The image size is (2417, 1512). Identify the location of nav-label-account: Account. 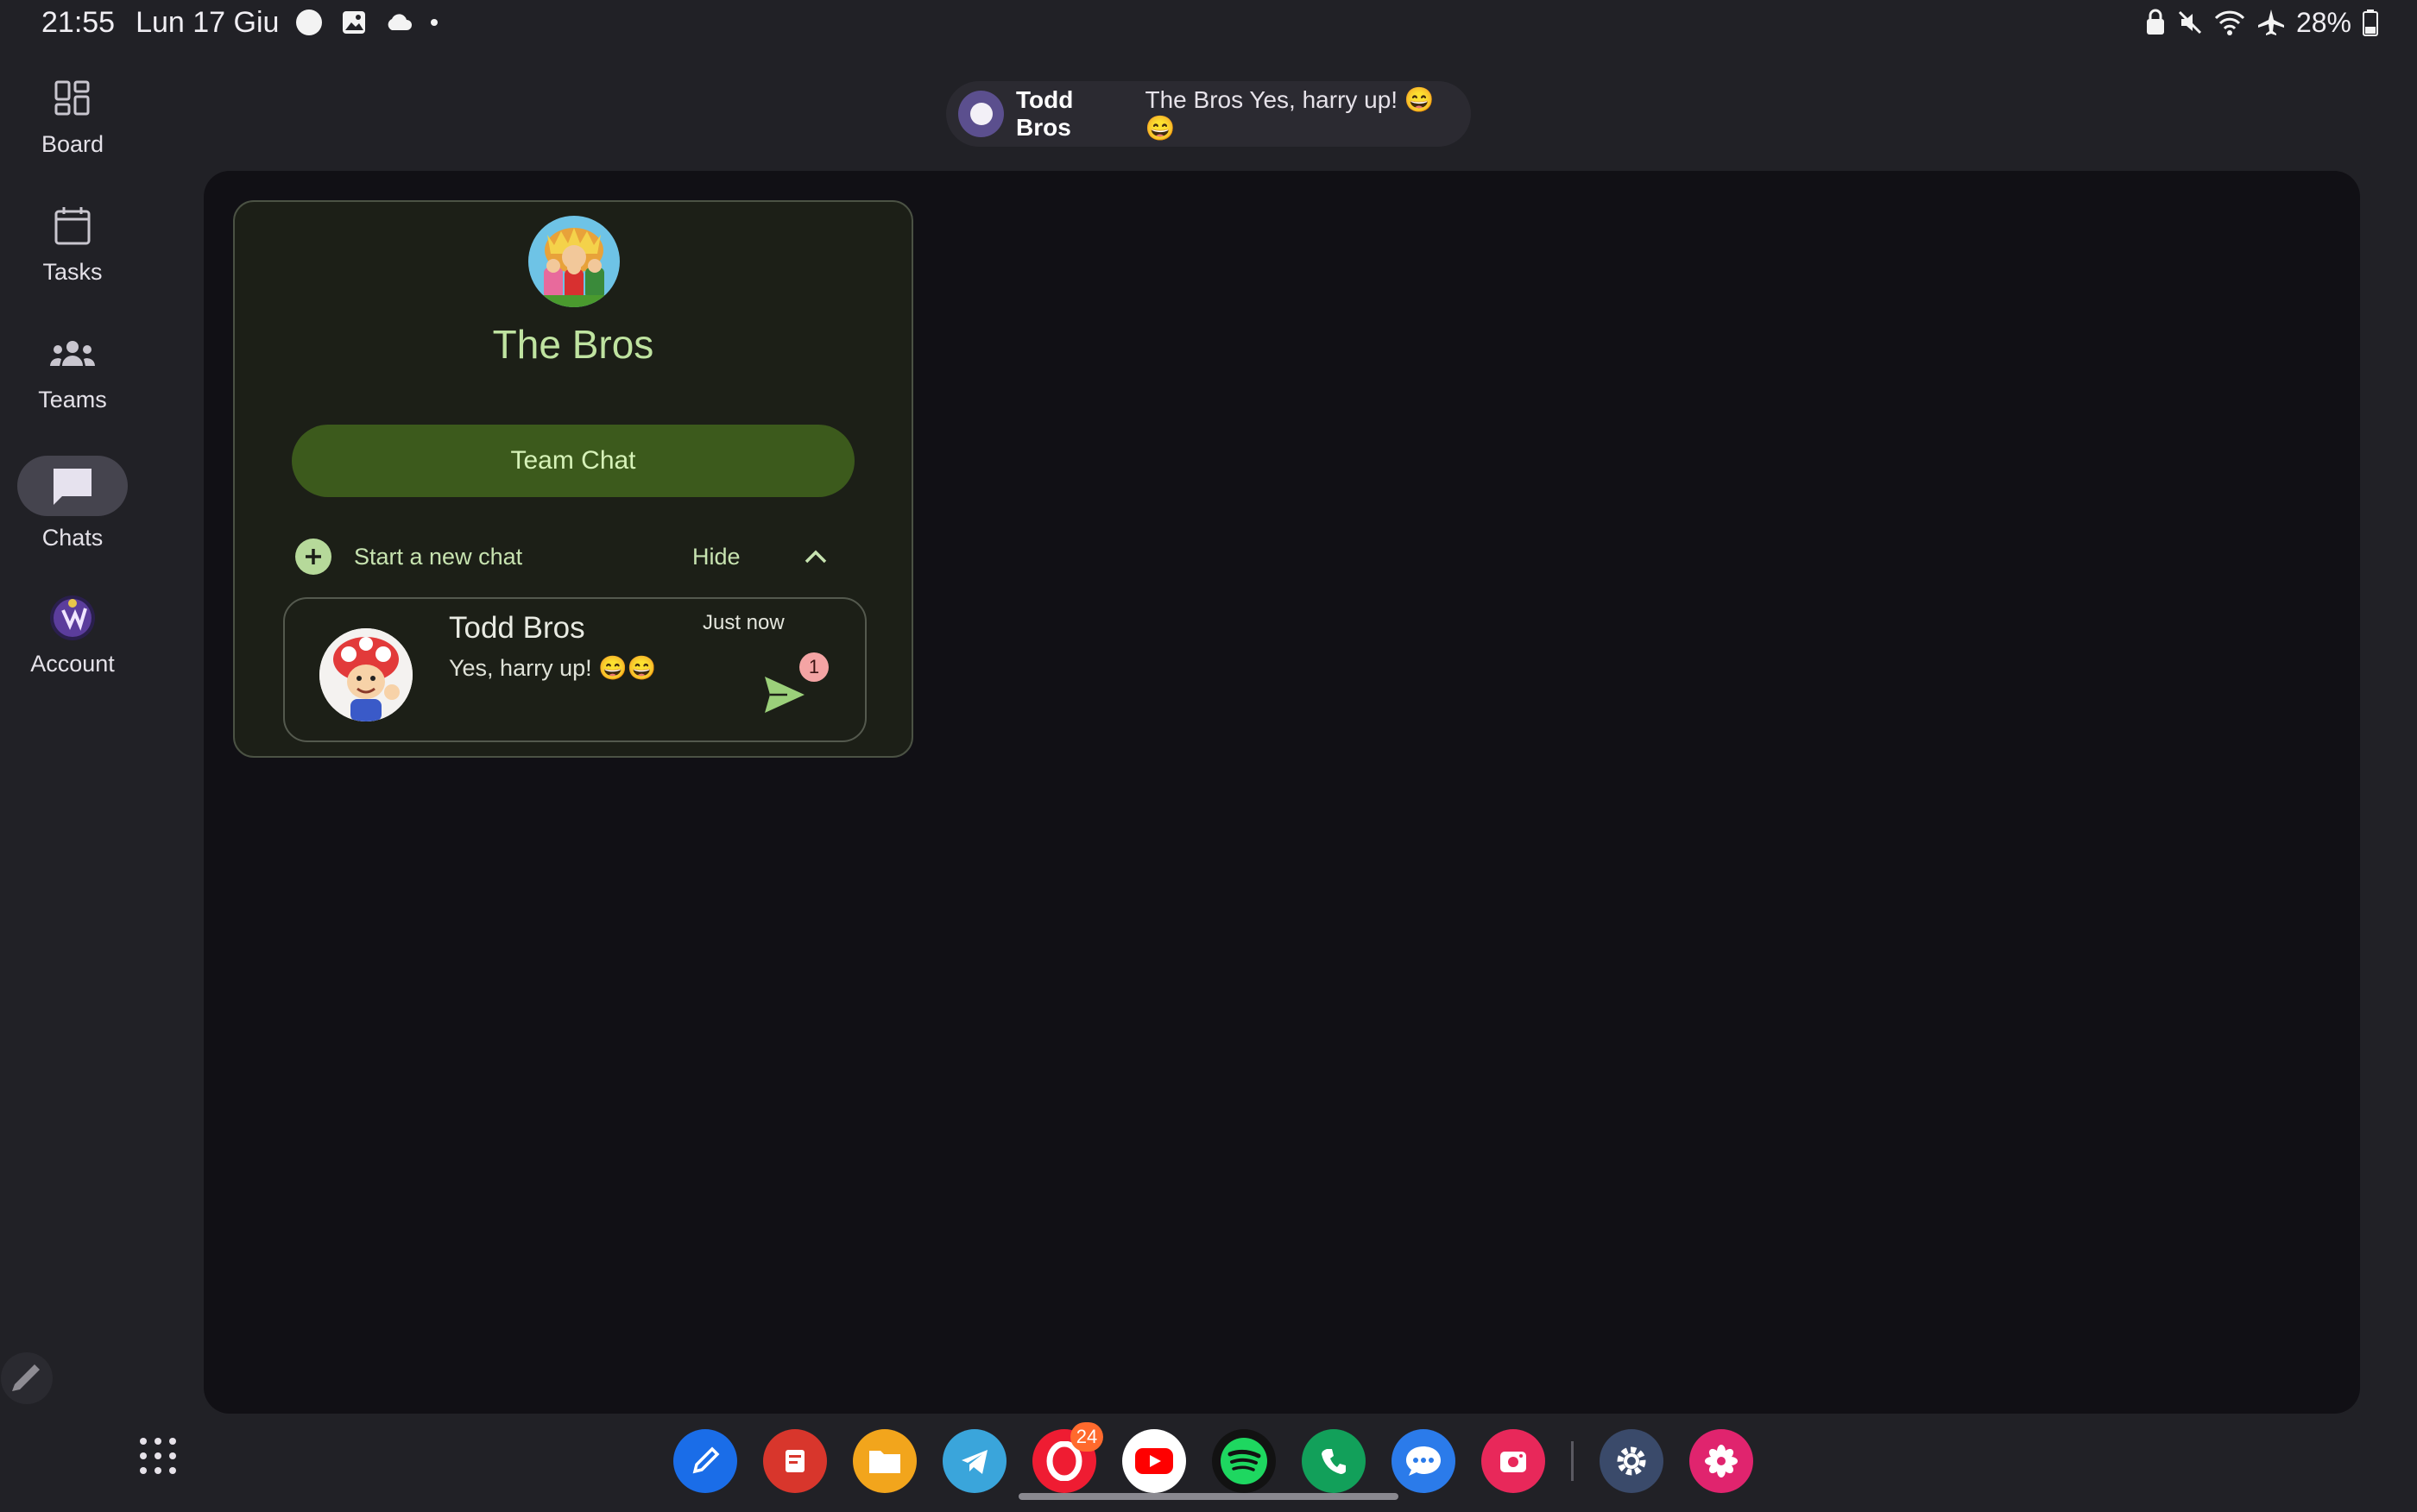
(72, 664).